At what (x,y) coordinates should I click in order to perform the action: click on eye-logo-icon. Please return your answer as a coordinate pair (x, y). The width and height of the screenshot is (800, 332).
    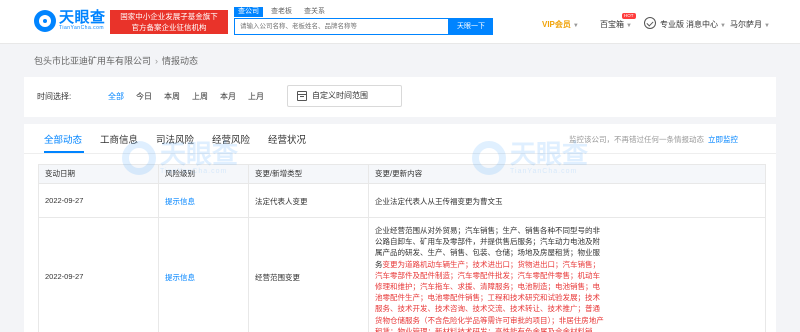
    Looking at the image, I should click on (45, 21).